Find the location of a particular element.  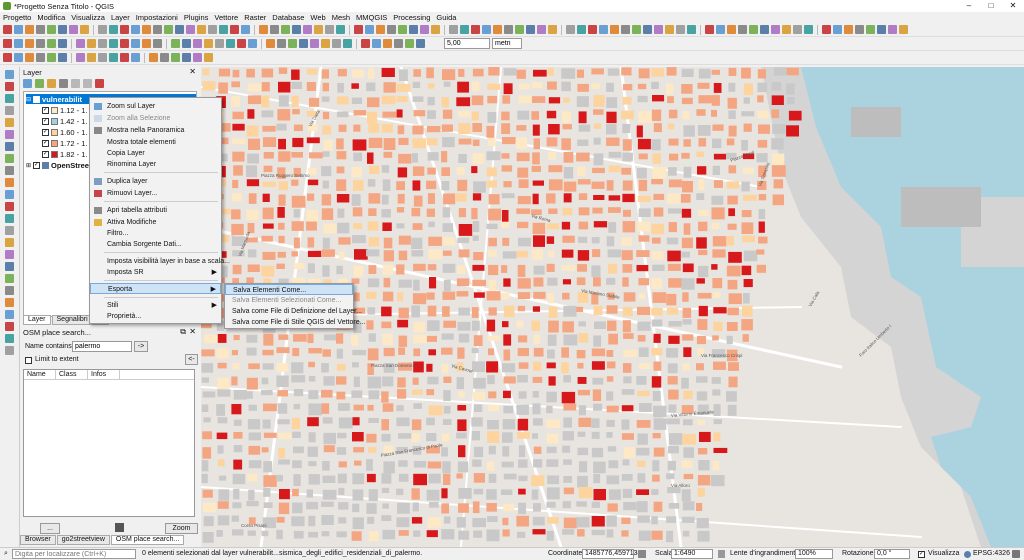

close-window-button: ✕ is located at coordinates (1013, 6).